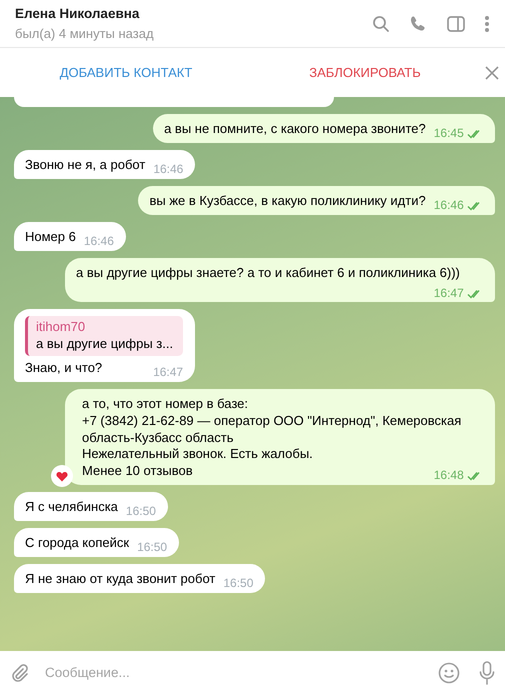 This screenshot has width=505, height=695. What do you see at coordinates (418, 23) in the screenshot?
I see `phone-icon` at bounding box center [418, 23].